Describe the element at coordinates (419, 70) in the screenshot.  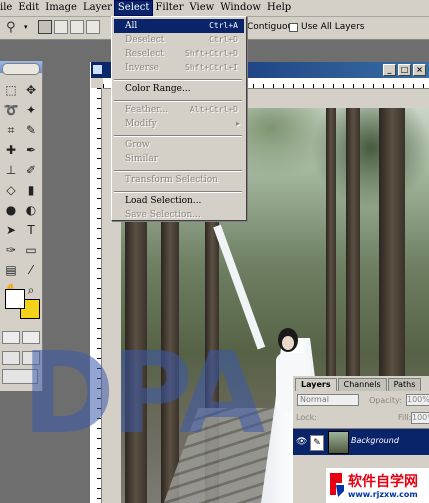
I see `close-button: ×` at that location.